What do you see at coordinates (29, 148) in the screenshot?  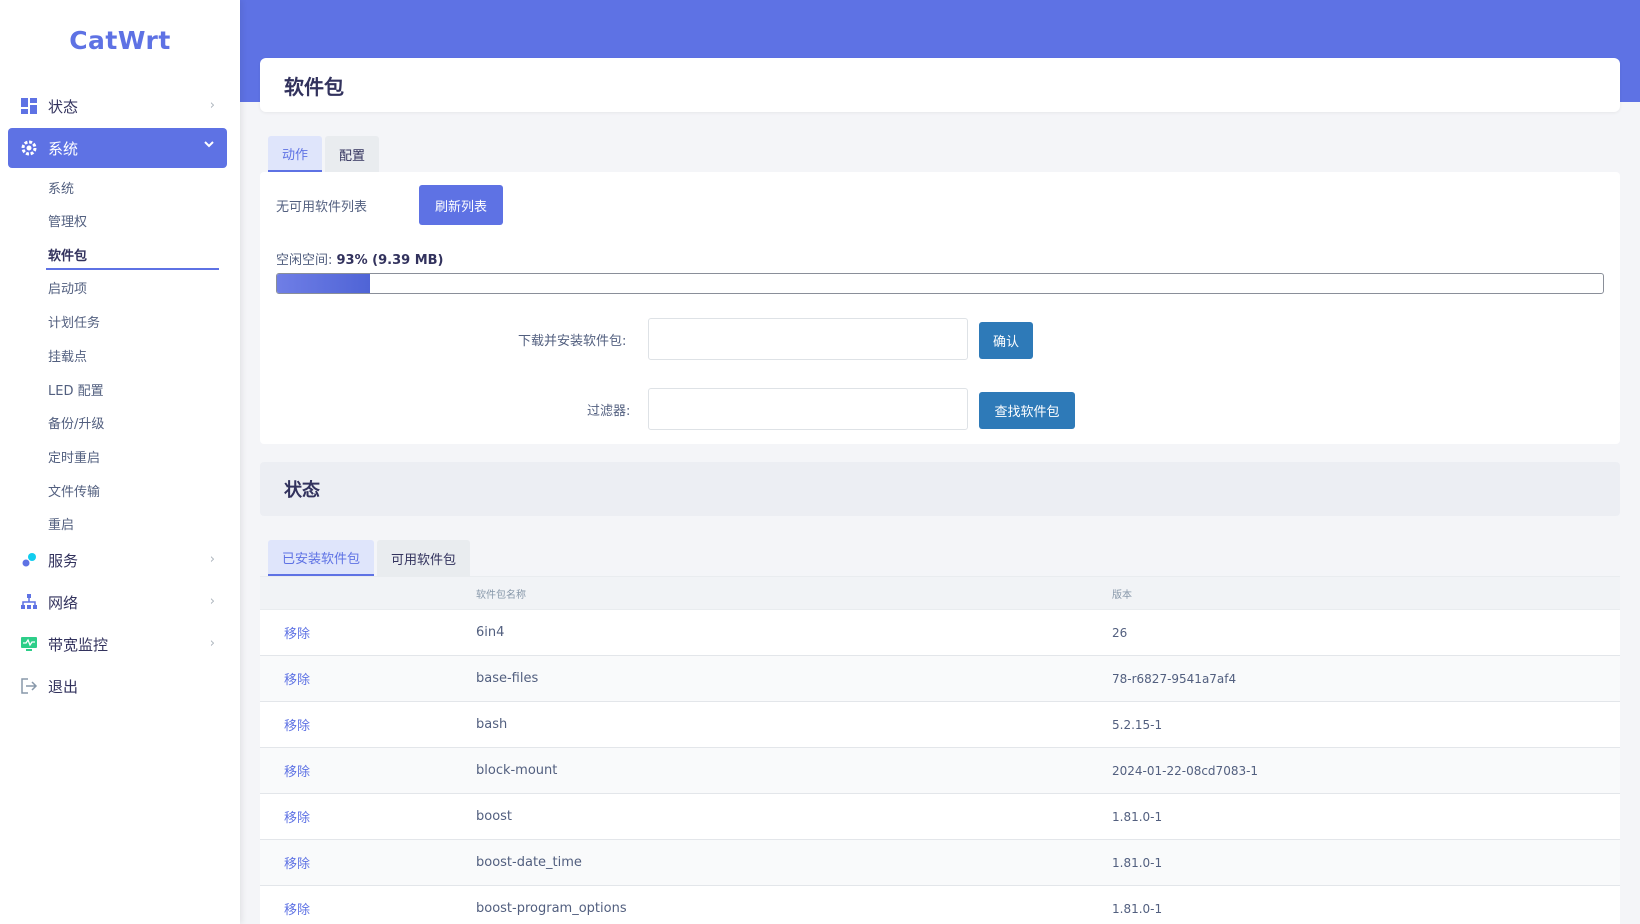 I see `gear-icon` at bounding box center [29, 148].